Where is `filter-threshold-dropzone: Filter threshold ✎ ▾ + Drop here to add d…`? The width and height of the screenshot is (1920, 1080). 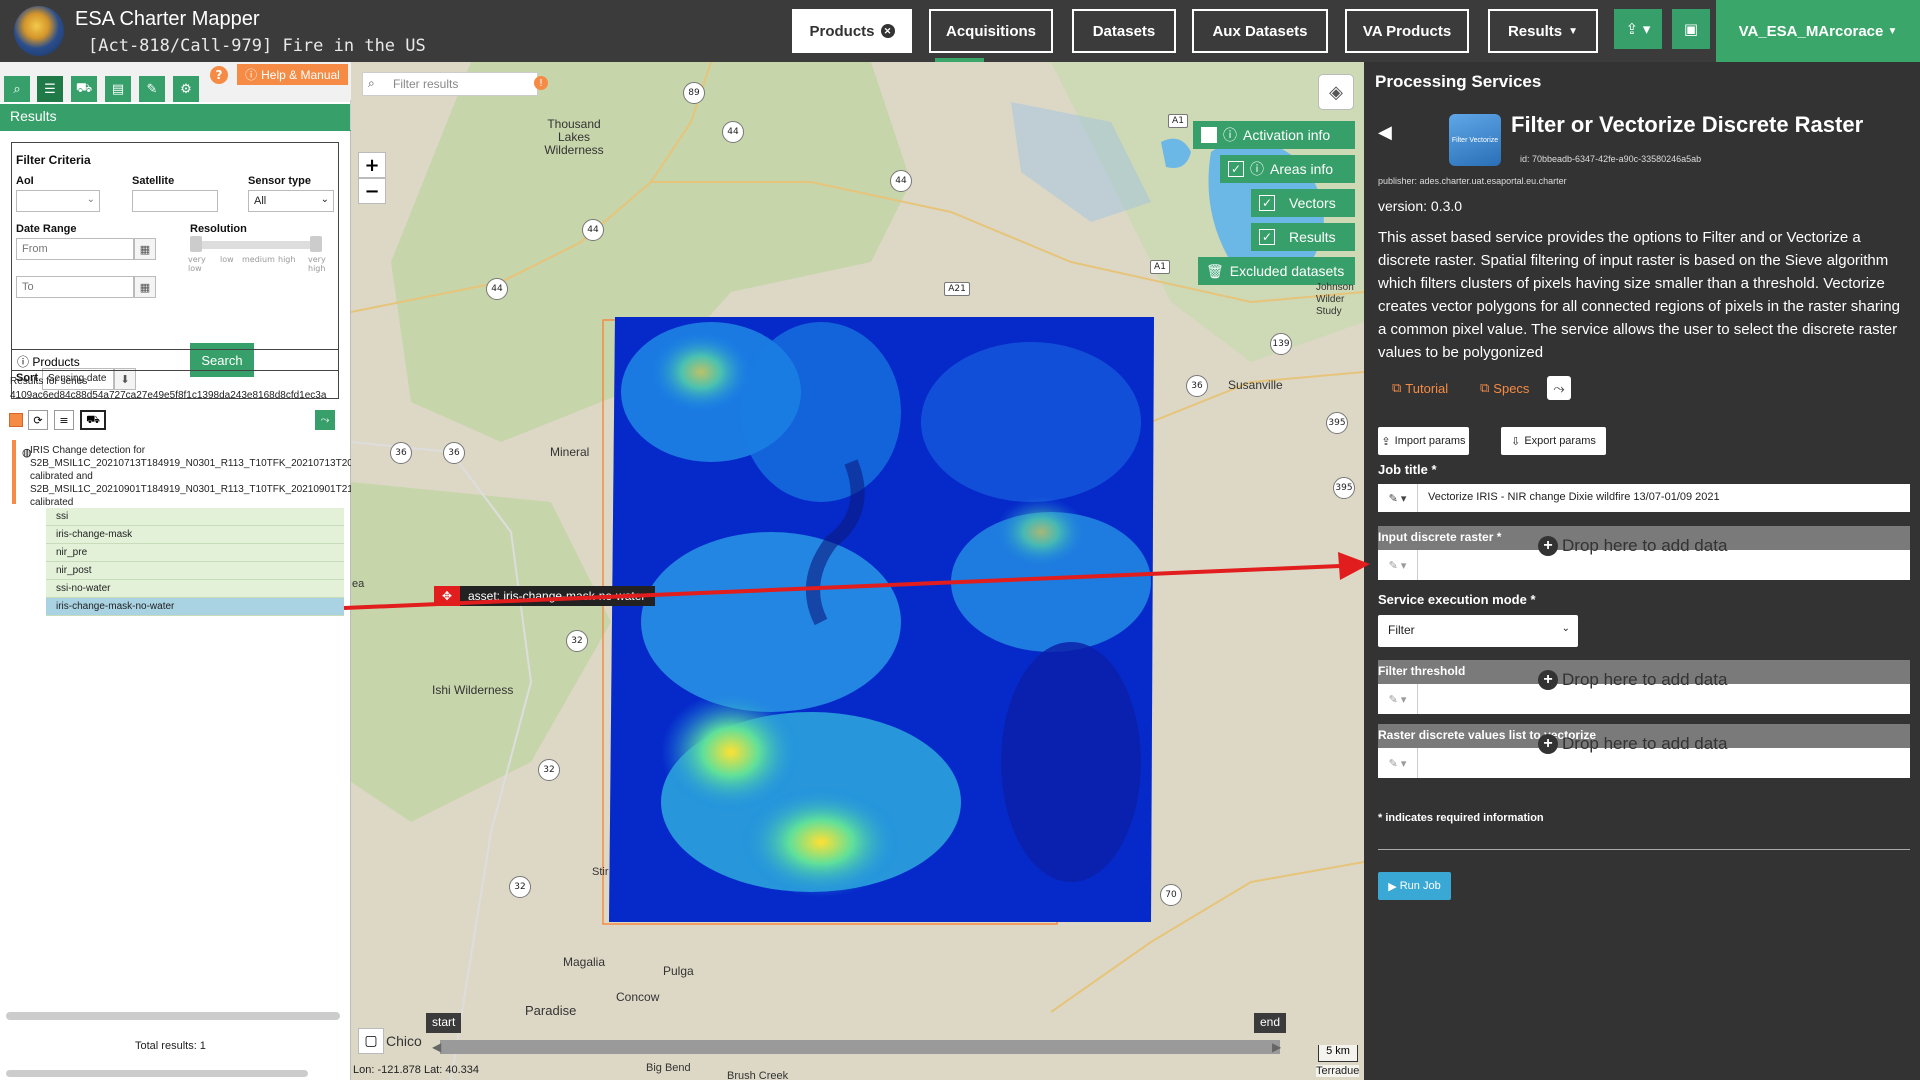 filter-threshold-dropzone: Filter threshold ✎ ▾ + Drop here to add d… is located at coordinates (1644, 687).